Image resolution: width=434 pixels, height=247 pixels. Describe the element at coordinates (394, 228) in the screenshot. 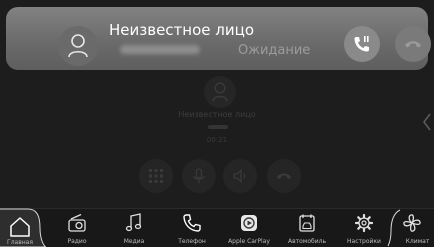

I see `nav-edge-curve` at that location.